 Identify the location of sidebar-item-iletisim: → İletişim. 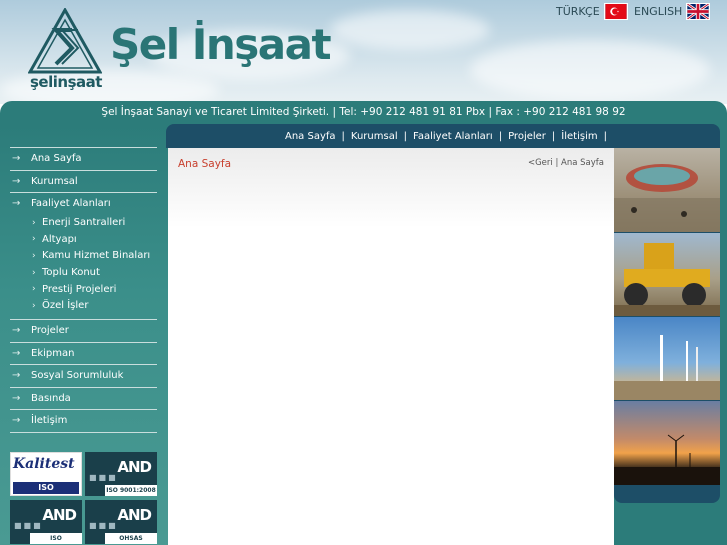
(83, 420).